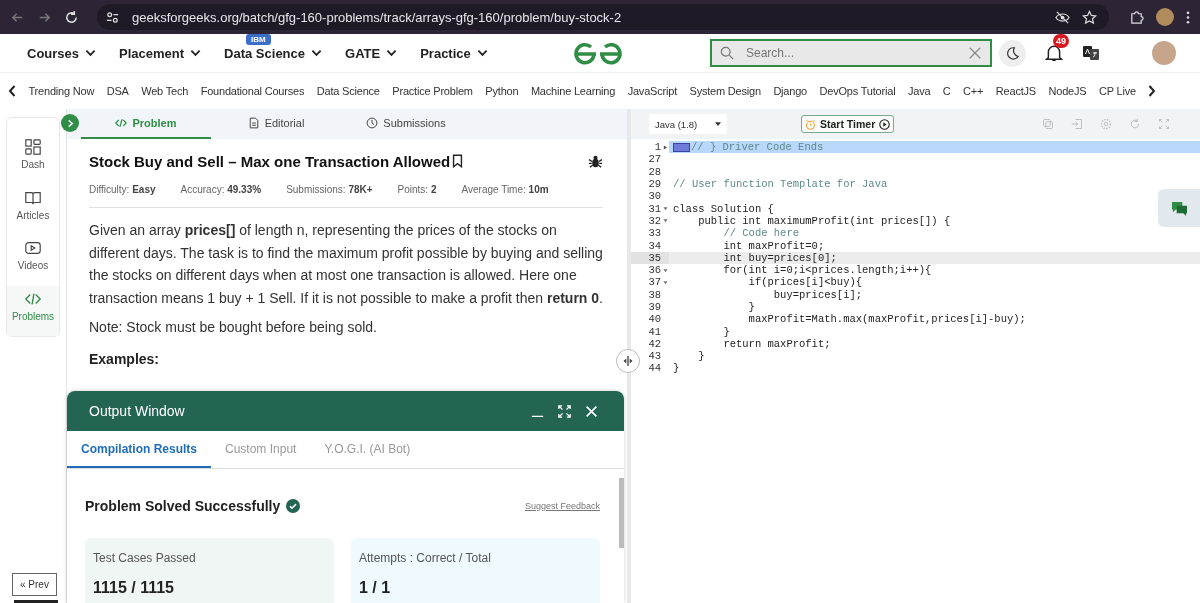  I want to click on topic-link: Web Tech, so click(165, 91).